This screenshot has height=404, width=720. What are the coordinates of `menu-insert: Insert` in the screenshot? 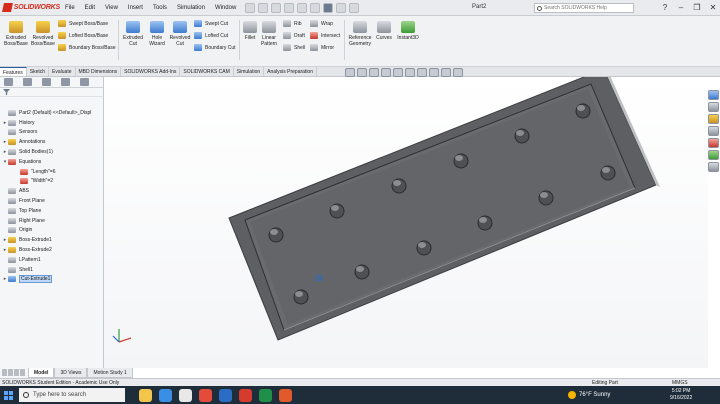 It's located at (135, 8).